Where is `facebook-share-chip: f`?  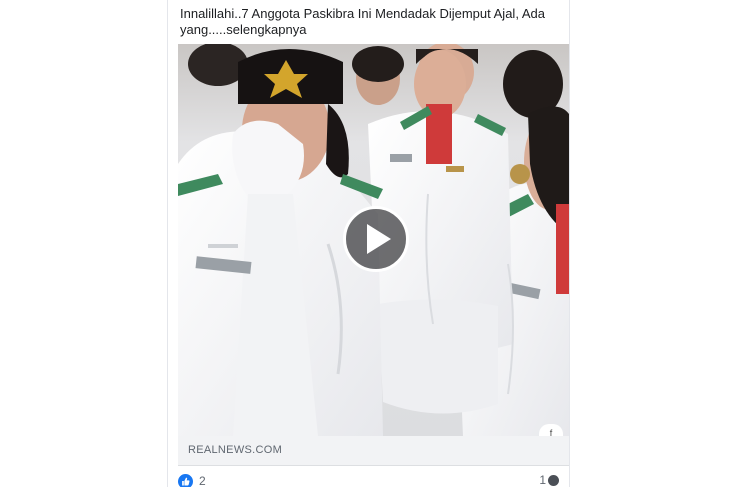
facebook-share-chip: f is located at coordinates (551, 430).